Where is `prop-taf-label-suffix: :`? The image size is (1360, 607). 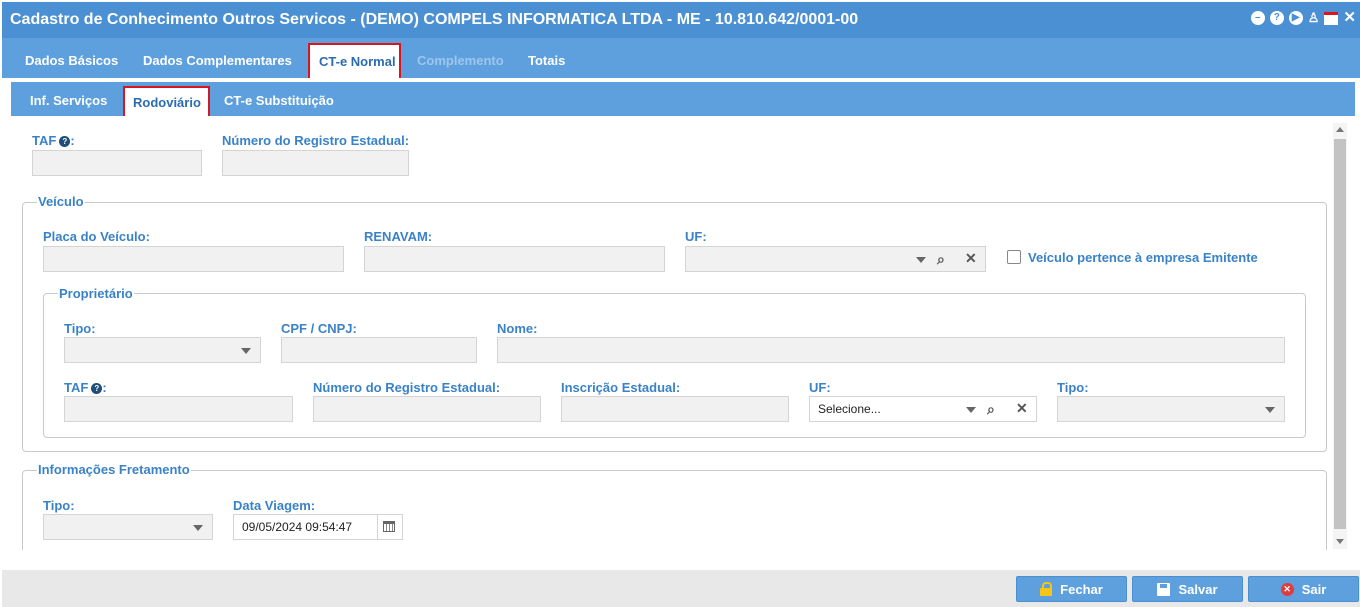
prop-taf-label-suffix: : is located at coordinates (104, 387).